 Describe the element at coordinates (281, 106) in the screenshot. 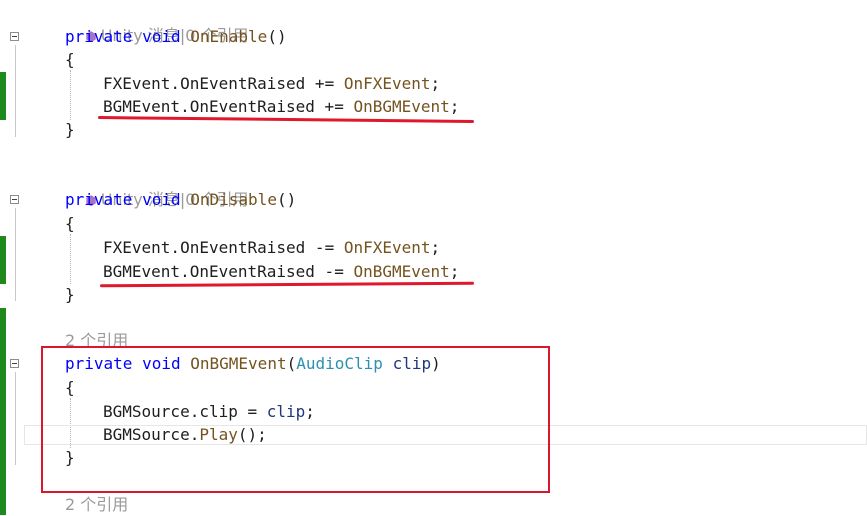

I see `code-line: BGMEvent.OnEventRaised += OnBGMEvent;` at that location.